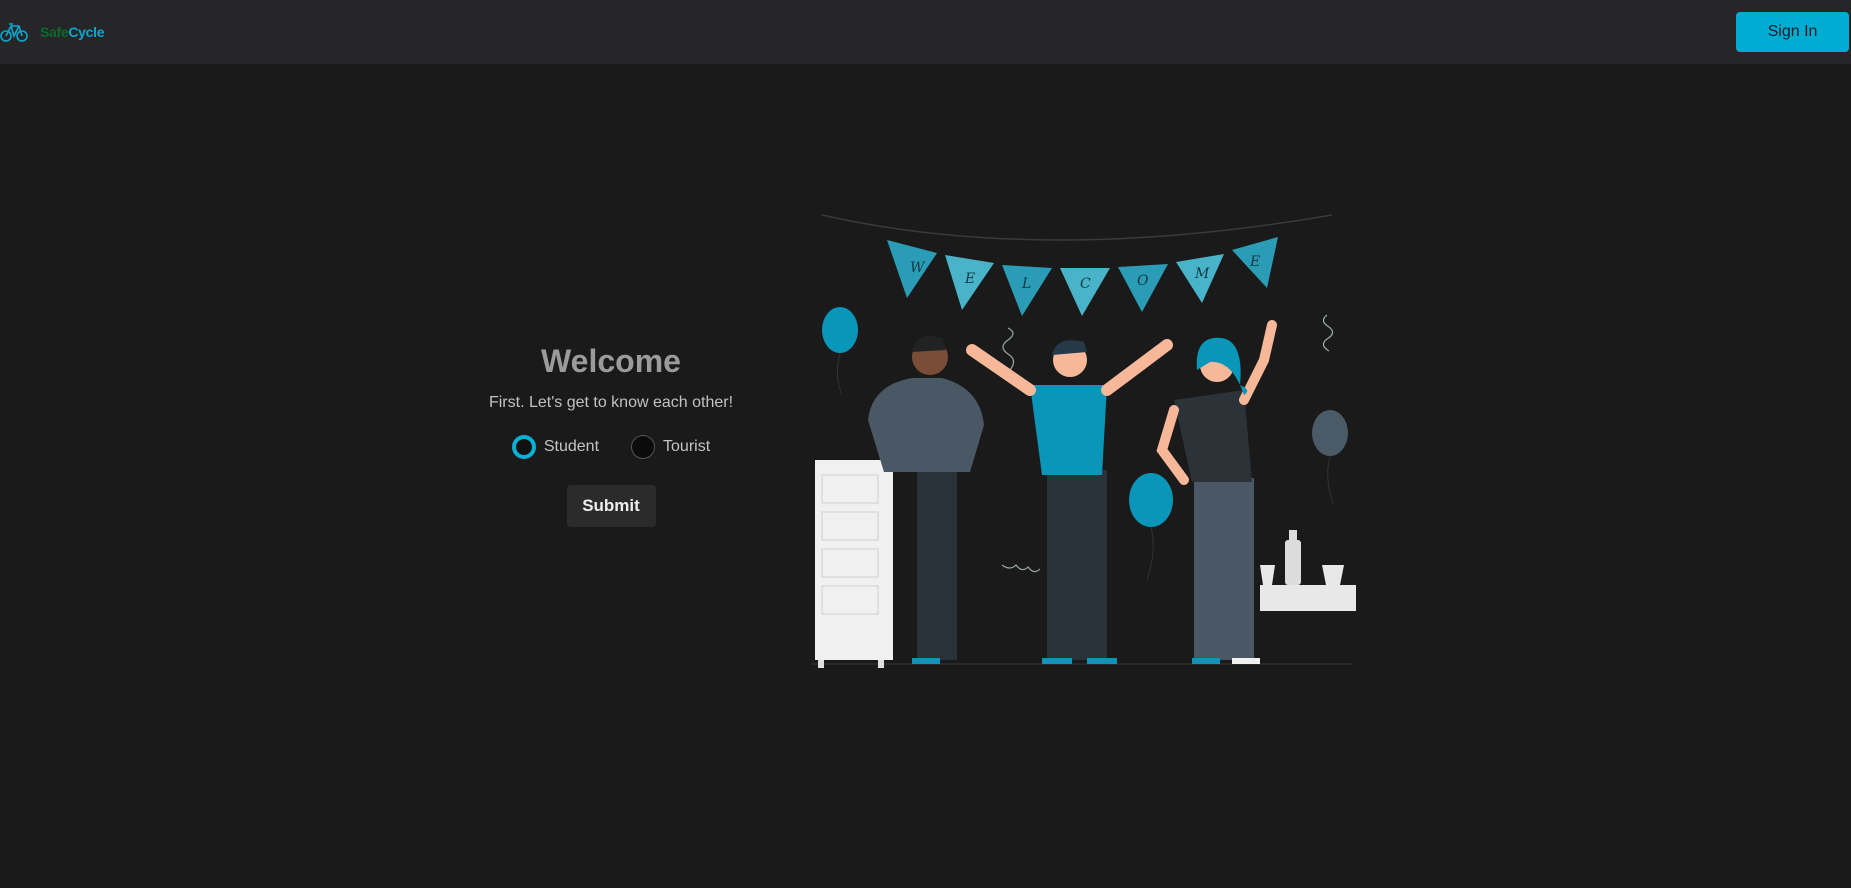 The image size is (1851, 888). I want to click on radio-student-label: Student, so click(571, 446).